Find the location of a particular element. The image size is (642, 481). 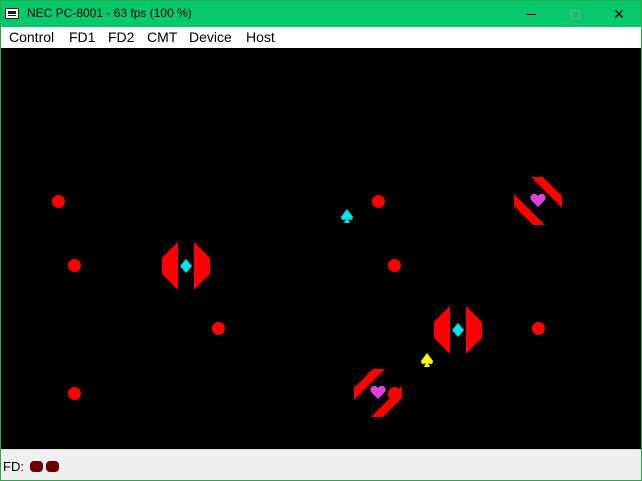

menu-host: Host is located at coordinates (260, 37).